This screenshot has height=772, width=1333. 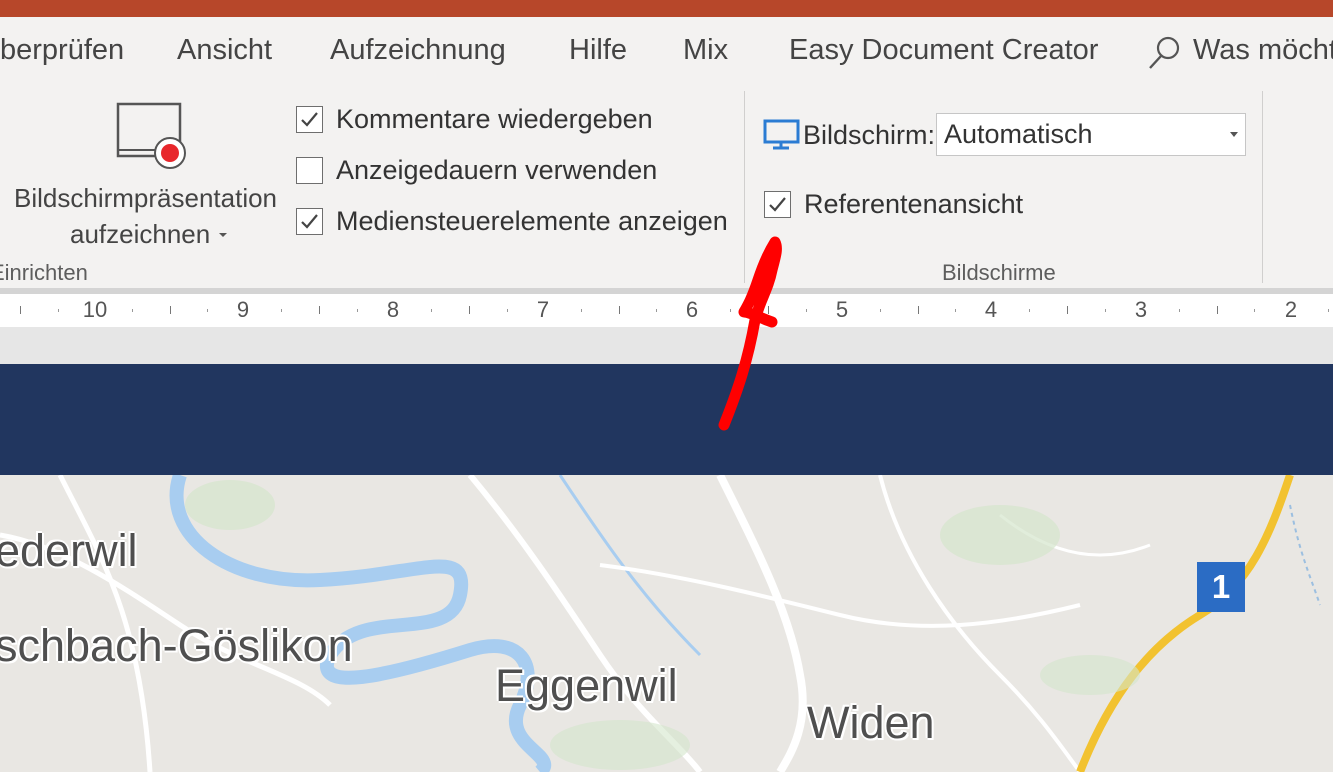 I want to click on checkbox-anzeigedauern: Anzeigedauern verwenden, so click(x=476, y=170).